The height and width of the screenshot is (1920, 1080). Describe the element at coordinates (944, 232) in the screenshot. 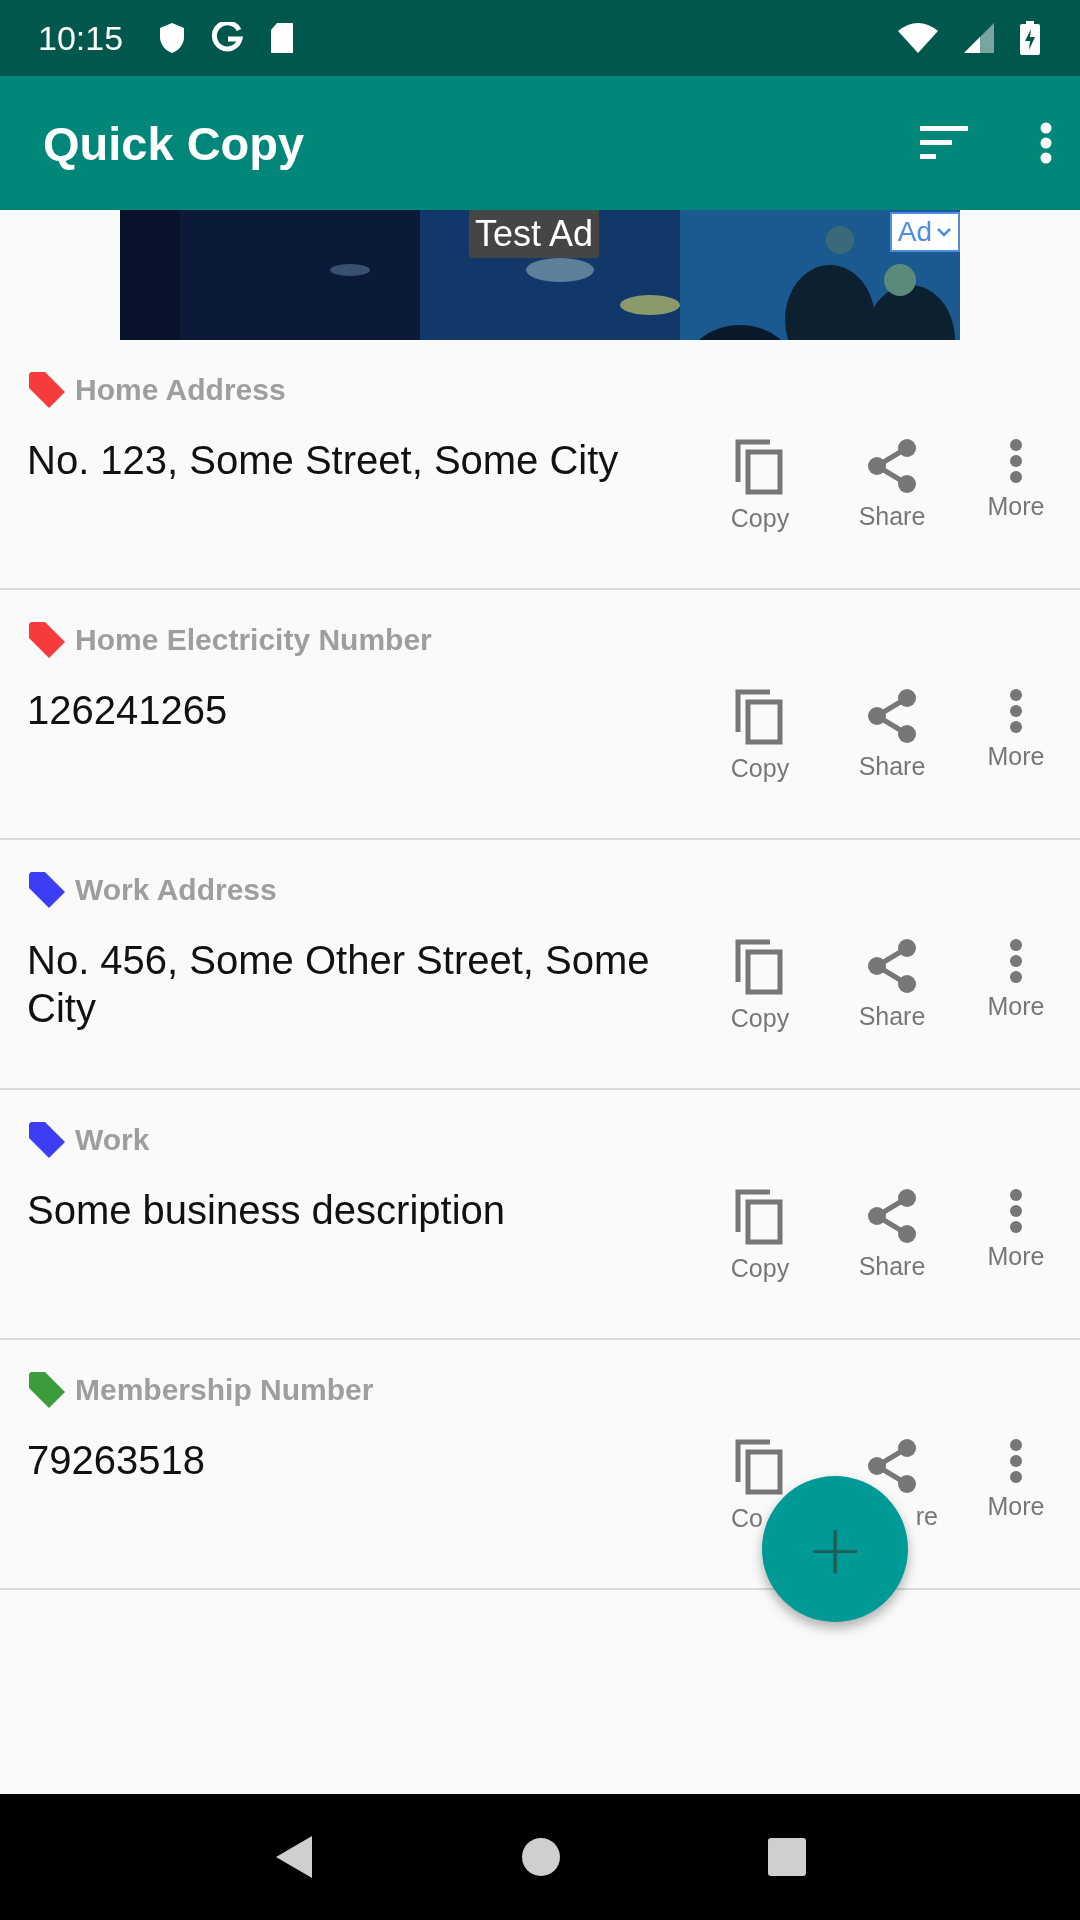

I see `caret-icon` at that location.